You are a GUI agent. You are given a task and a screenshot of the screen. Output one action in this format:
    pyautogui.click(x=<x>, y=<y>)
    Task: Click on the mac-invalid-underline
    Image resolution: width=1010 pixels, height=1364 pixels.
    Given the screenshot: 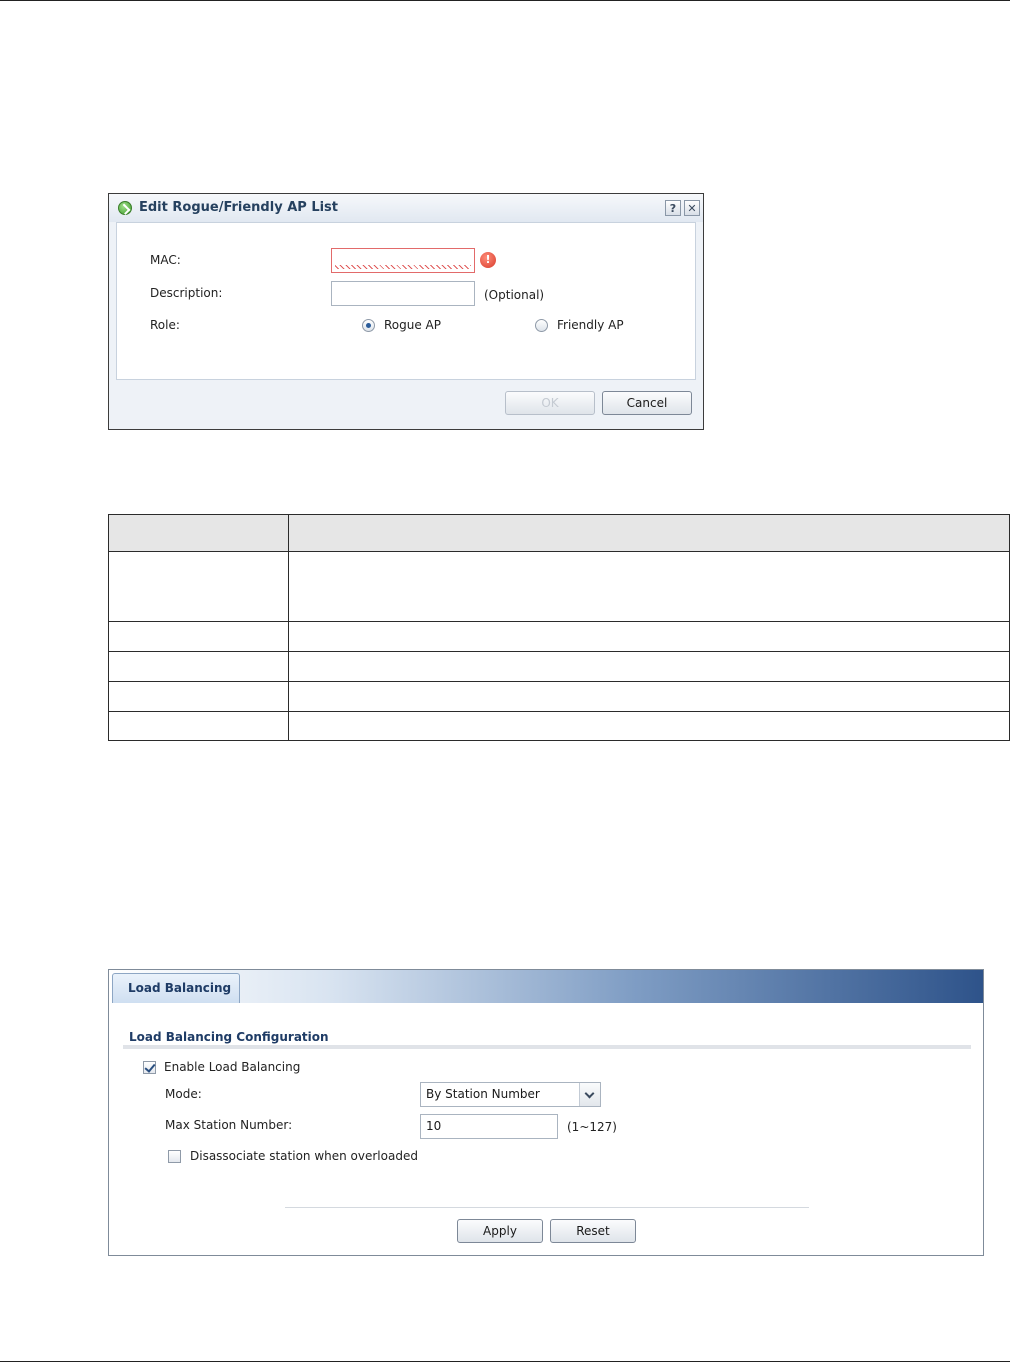 What is the action you would take?
    pyautogui.click(x=403, y=267)
    